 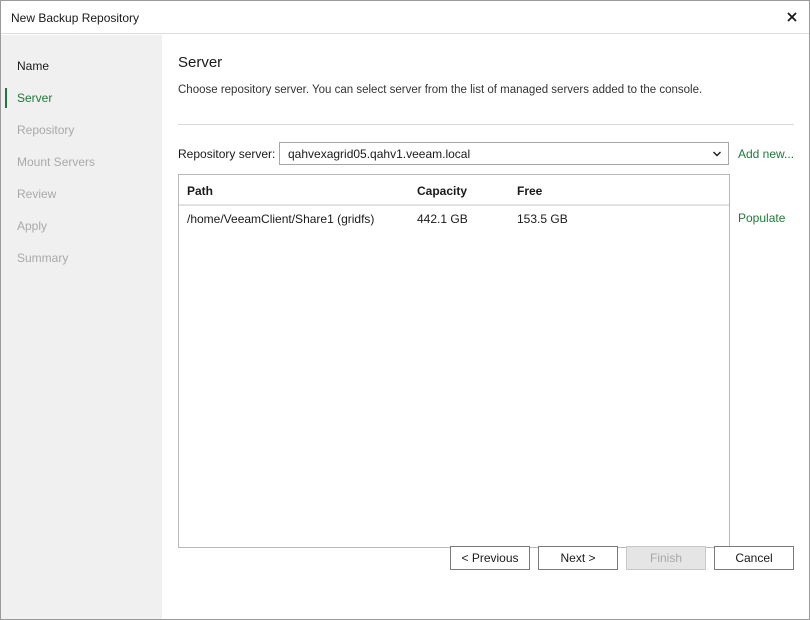 I want to click on header-divider, so click(x=486, y=124).